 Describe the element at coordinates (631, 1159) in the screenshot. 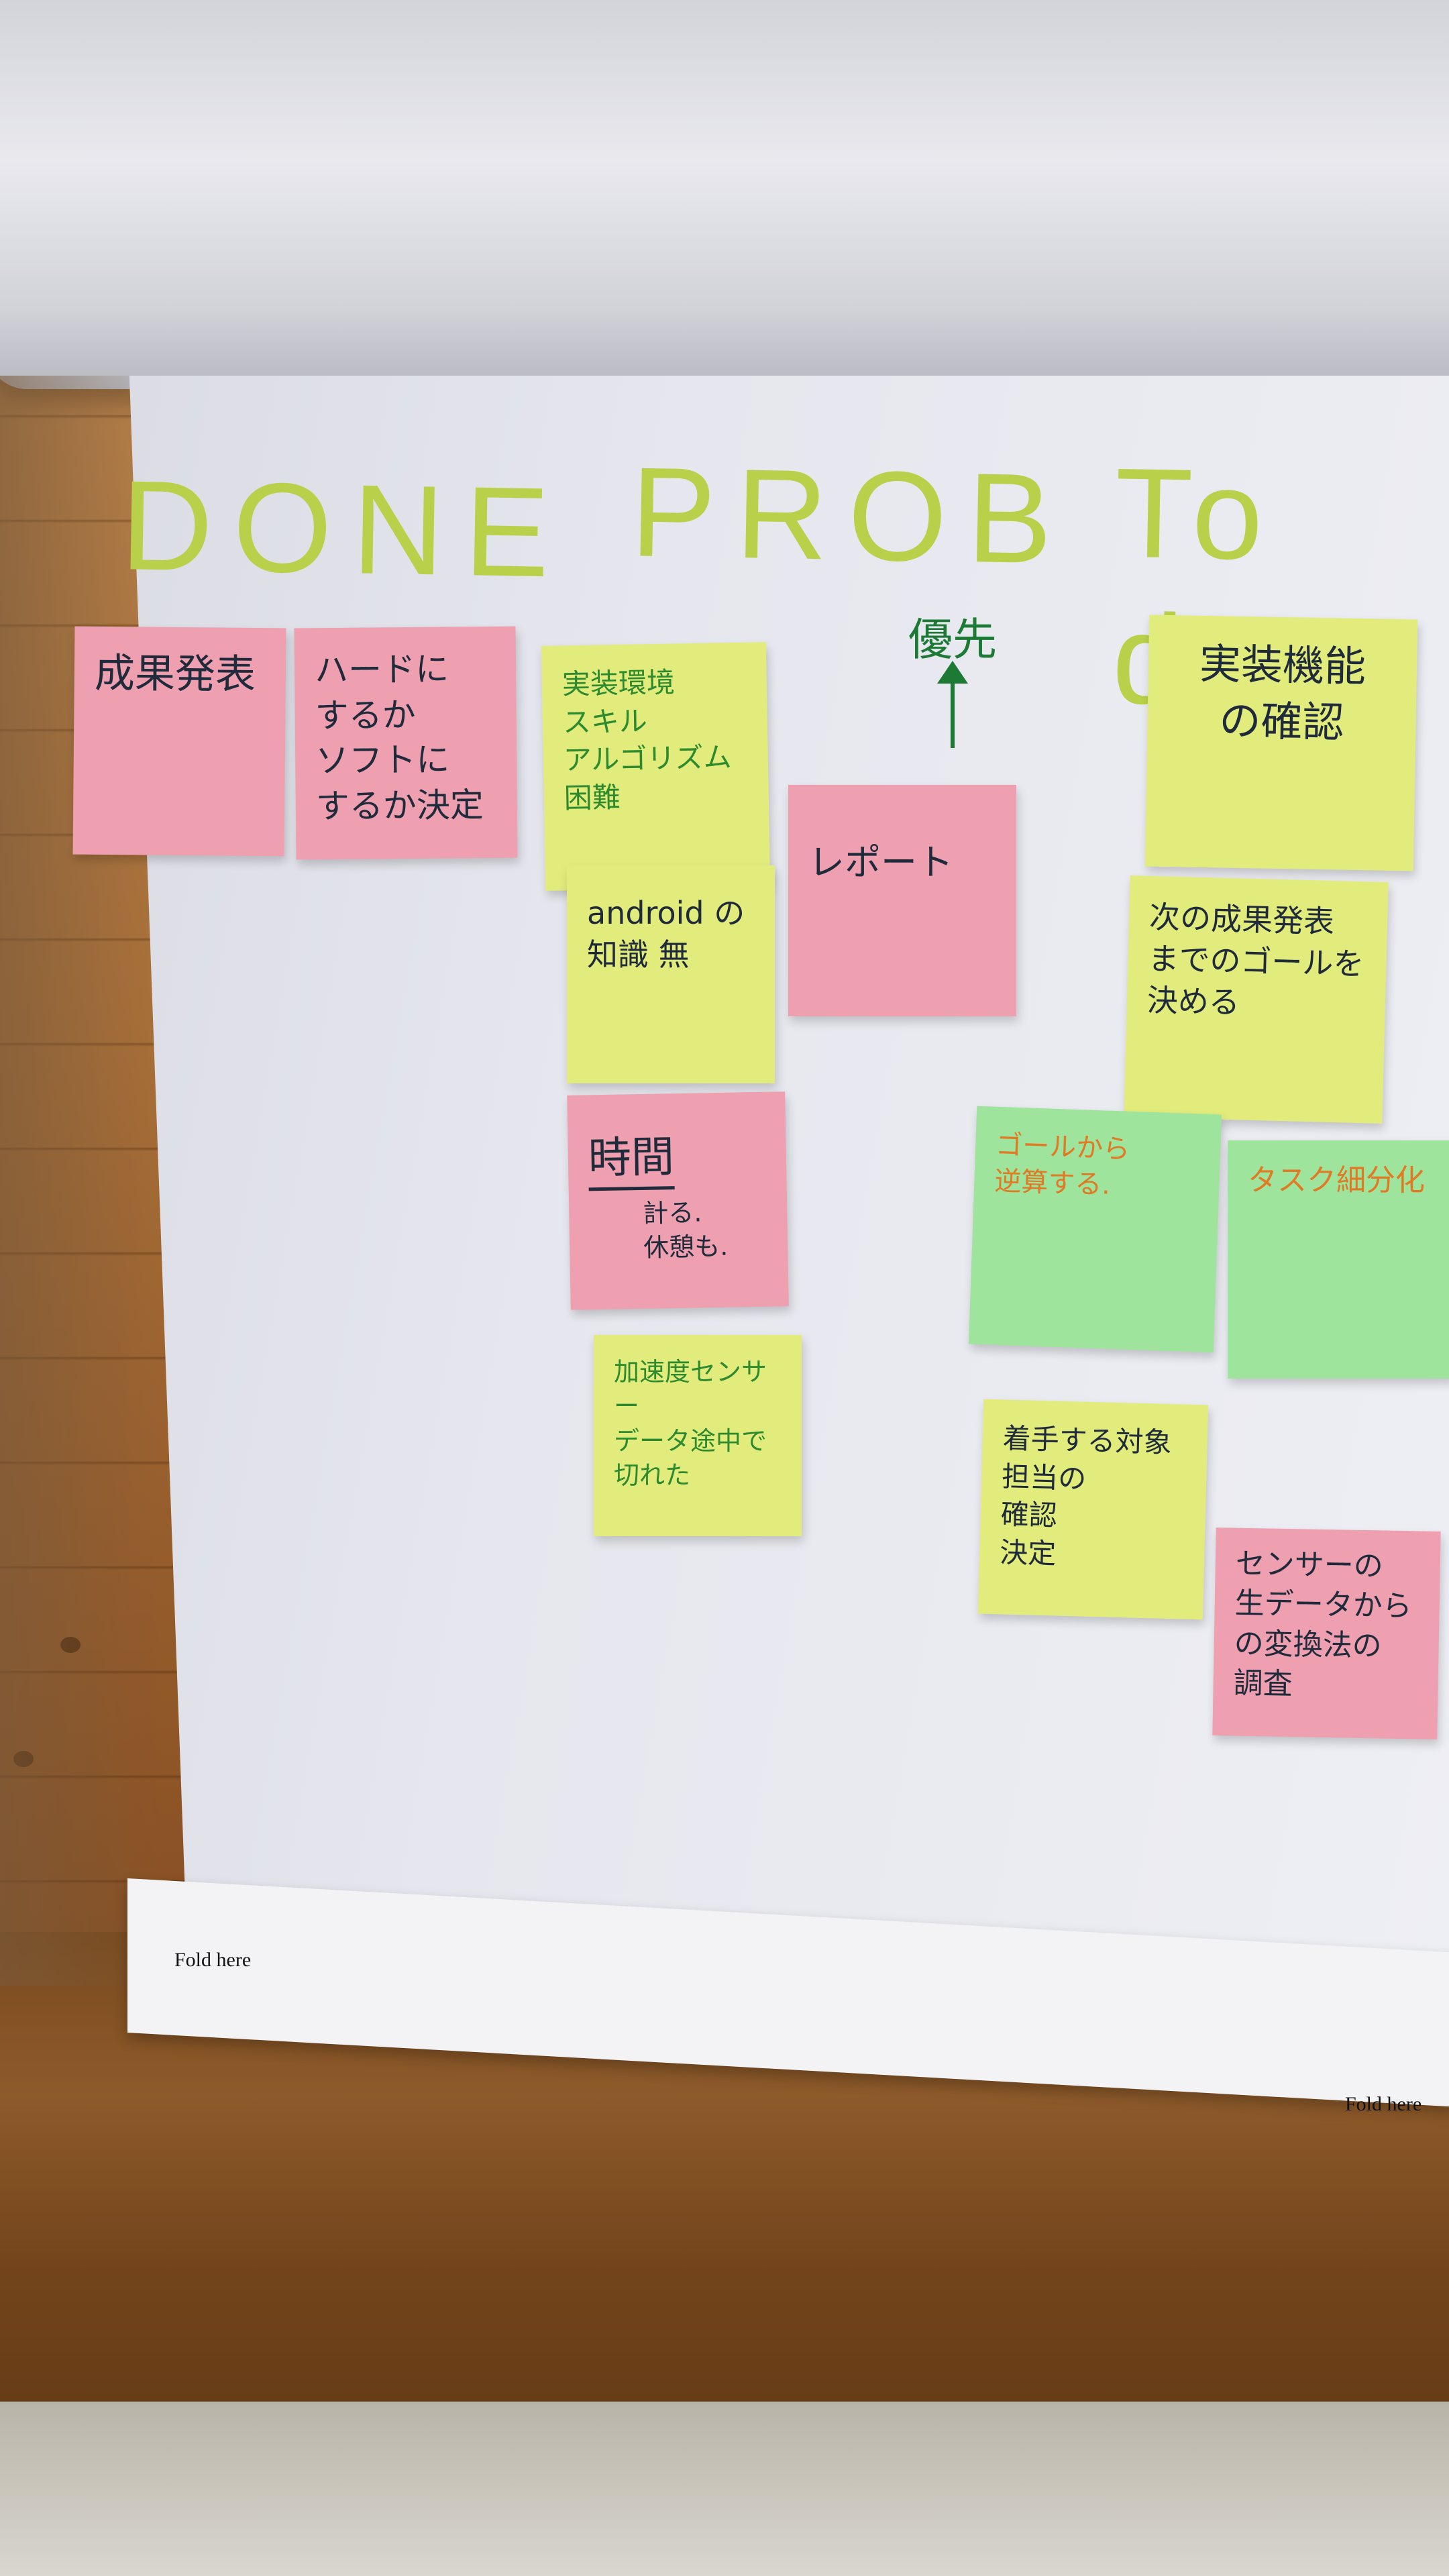

I see `note-title: 時間` at that location.